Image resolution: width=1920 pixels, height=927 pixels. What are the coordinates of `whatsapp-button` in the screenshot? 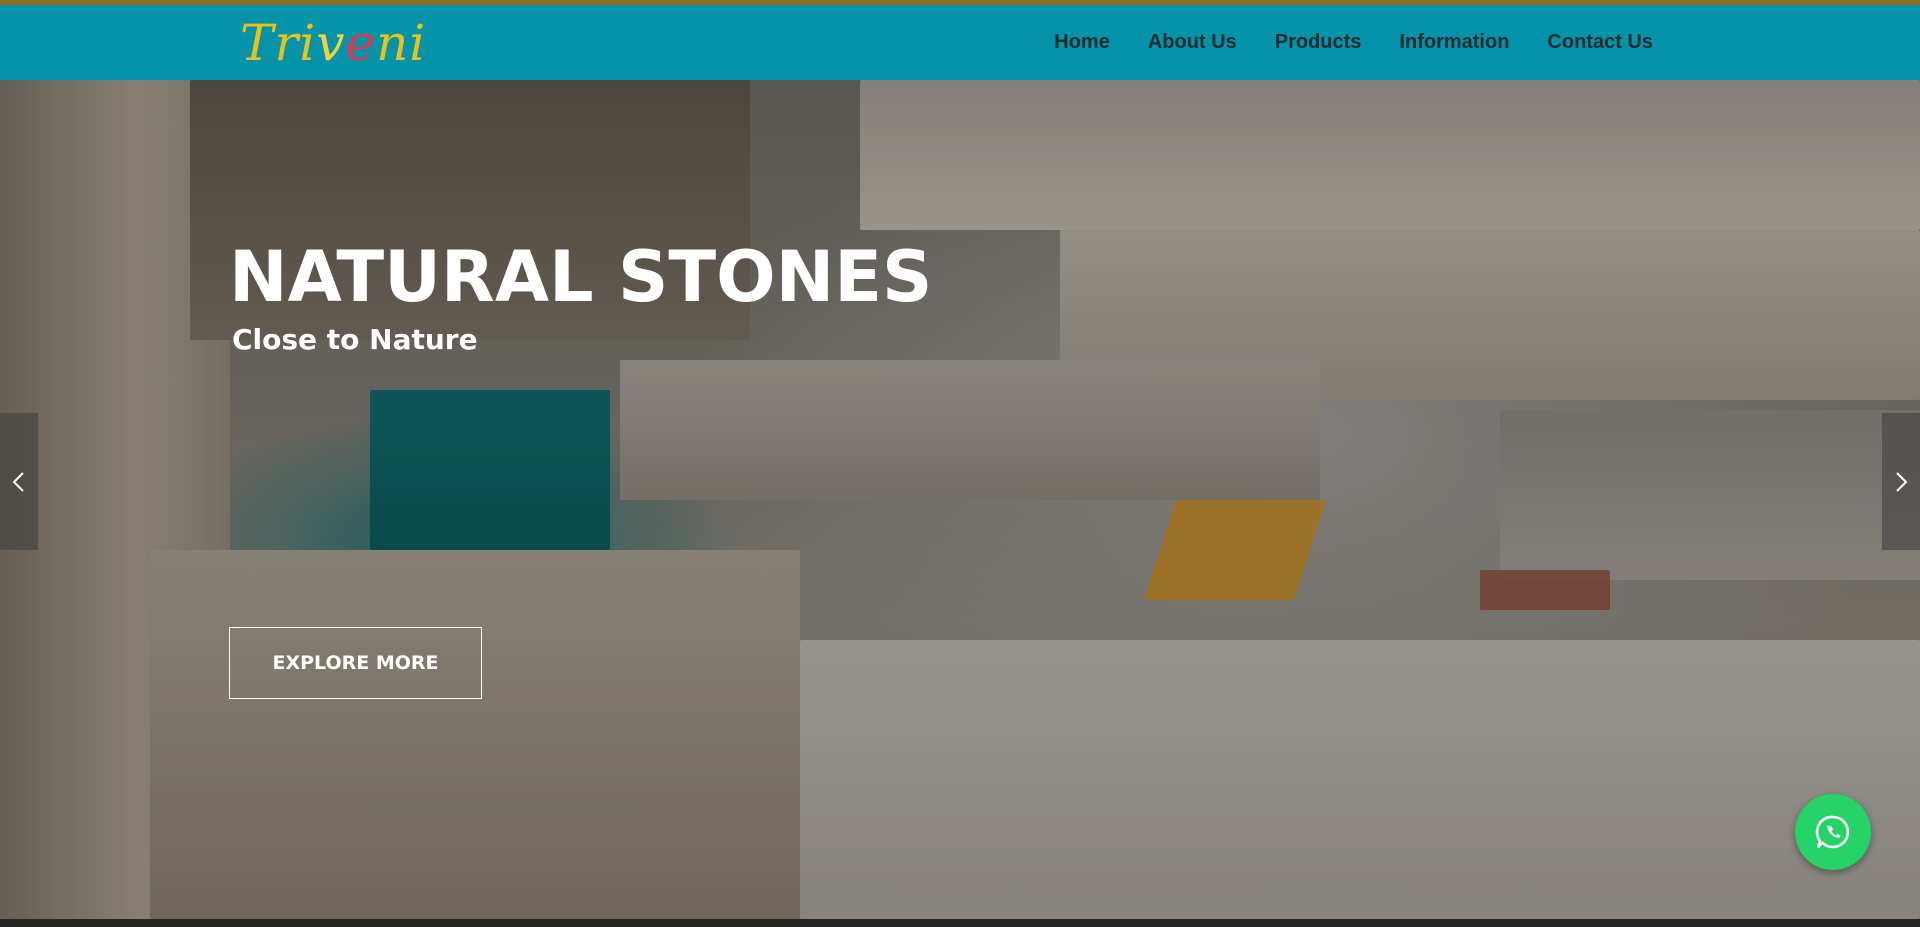 It's located at (1833, 832).